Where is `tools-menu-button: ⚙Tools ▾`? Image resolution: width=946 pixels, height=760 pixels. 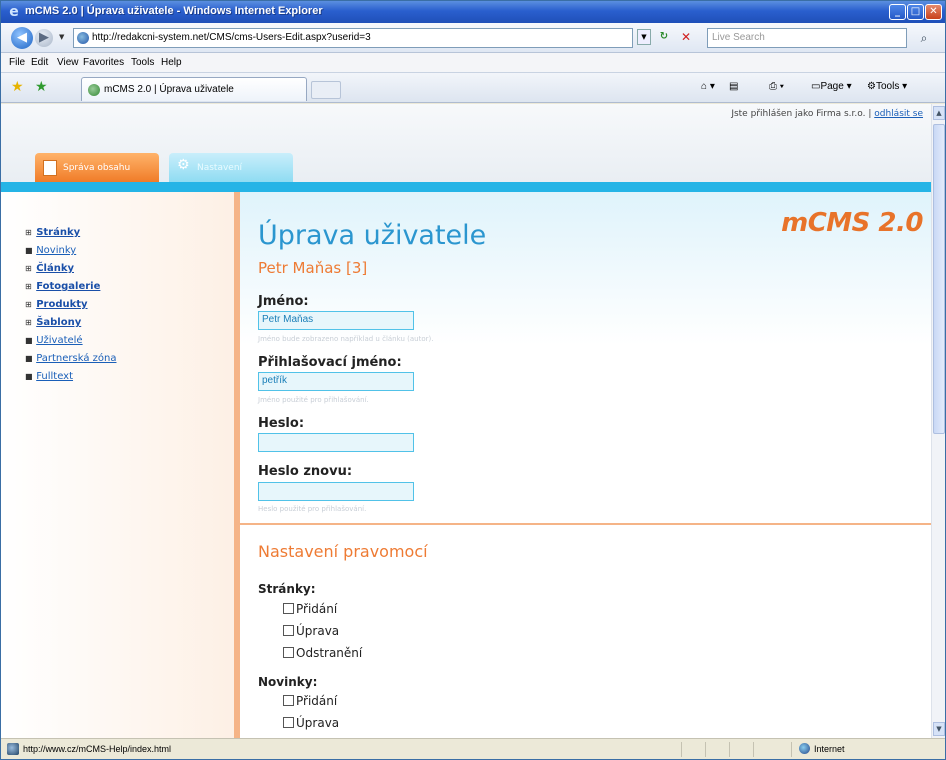 tools-menu-button: ⚙Tools ▾ is located at coordinates (887, 86).